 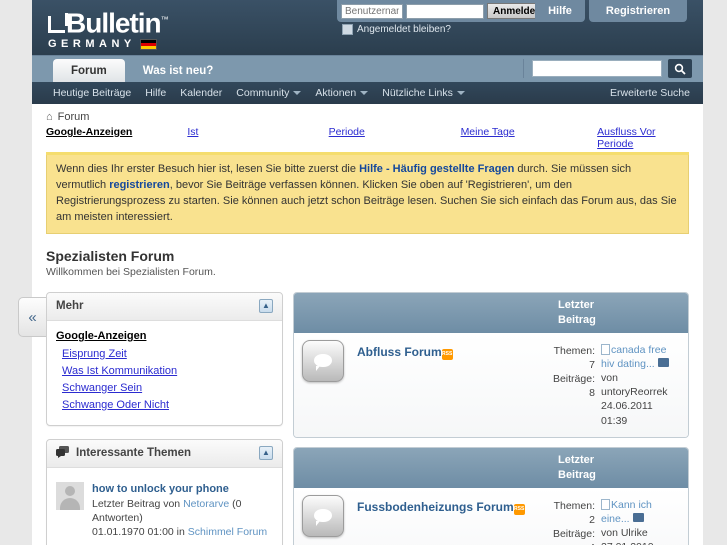 What do you see at coordinates (167, 388) in the screenshot?
I see `sidebar-ad-link-schwanger-sein: Schwanger Sein` at bounding box center [167, 388].